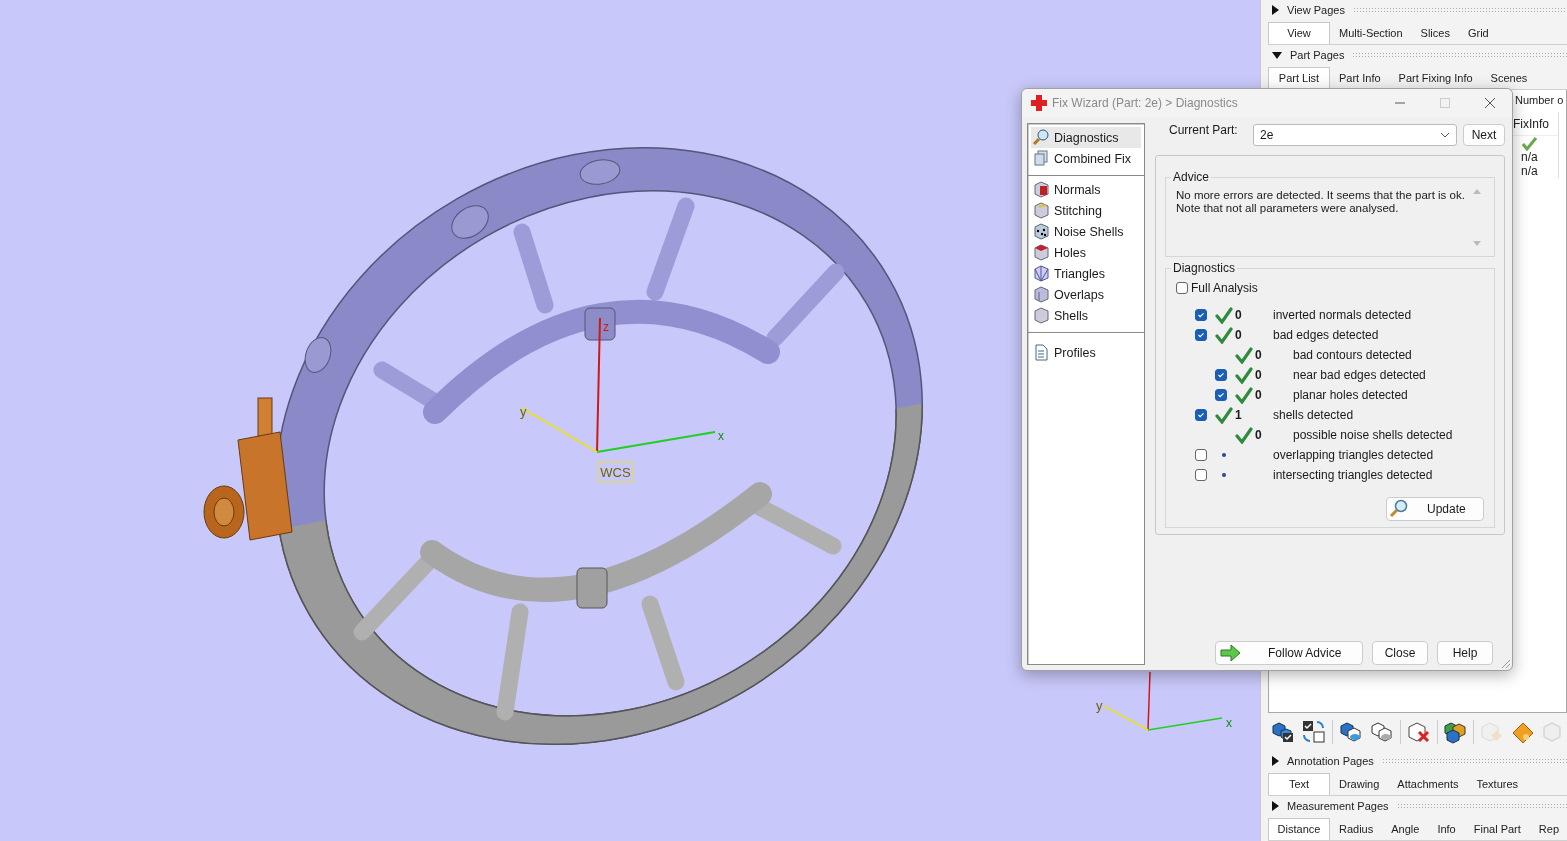 The width and height of the screenshot is (1567, 841). Describe the element at coordinates (1435, 78) in the screenshot. I see `tab: Part Fixing Info` at that location.